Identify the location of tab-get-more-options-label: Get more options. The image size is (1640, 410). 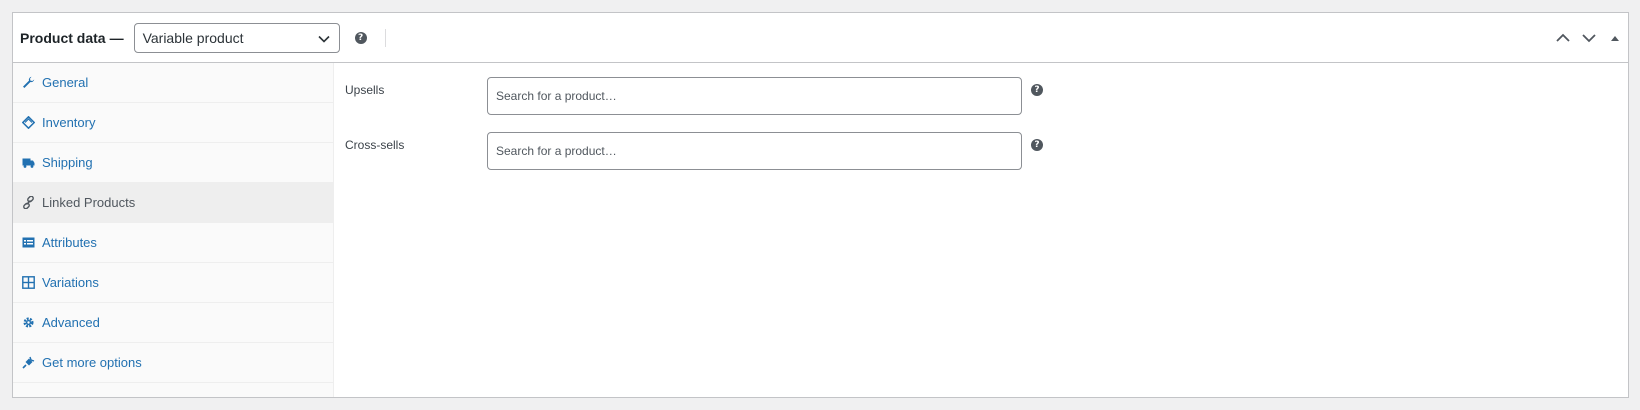
(92, 362).